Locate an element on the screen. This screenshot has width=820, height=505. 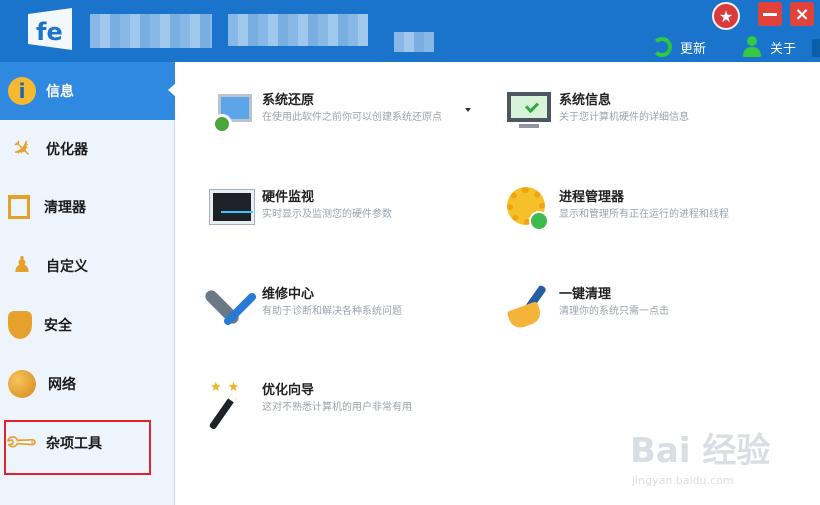
shield-icon is located at coordinates (20, 325).